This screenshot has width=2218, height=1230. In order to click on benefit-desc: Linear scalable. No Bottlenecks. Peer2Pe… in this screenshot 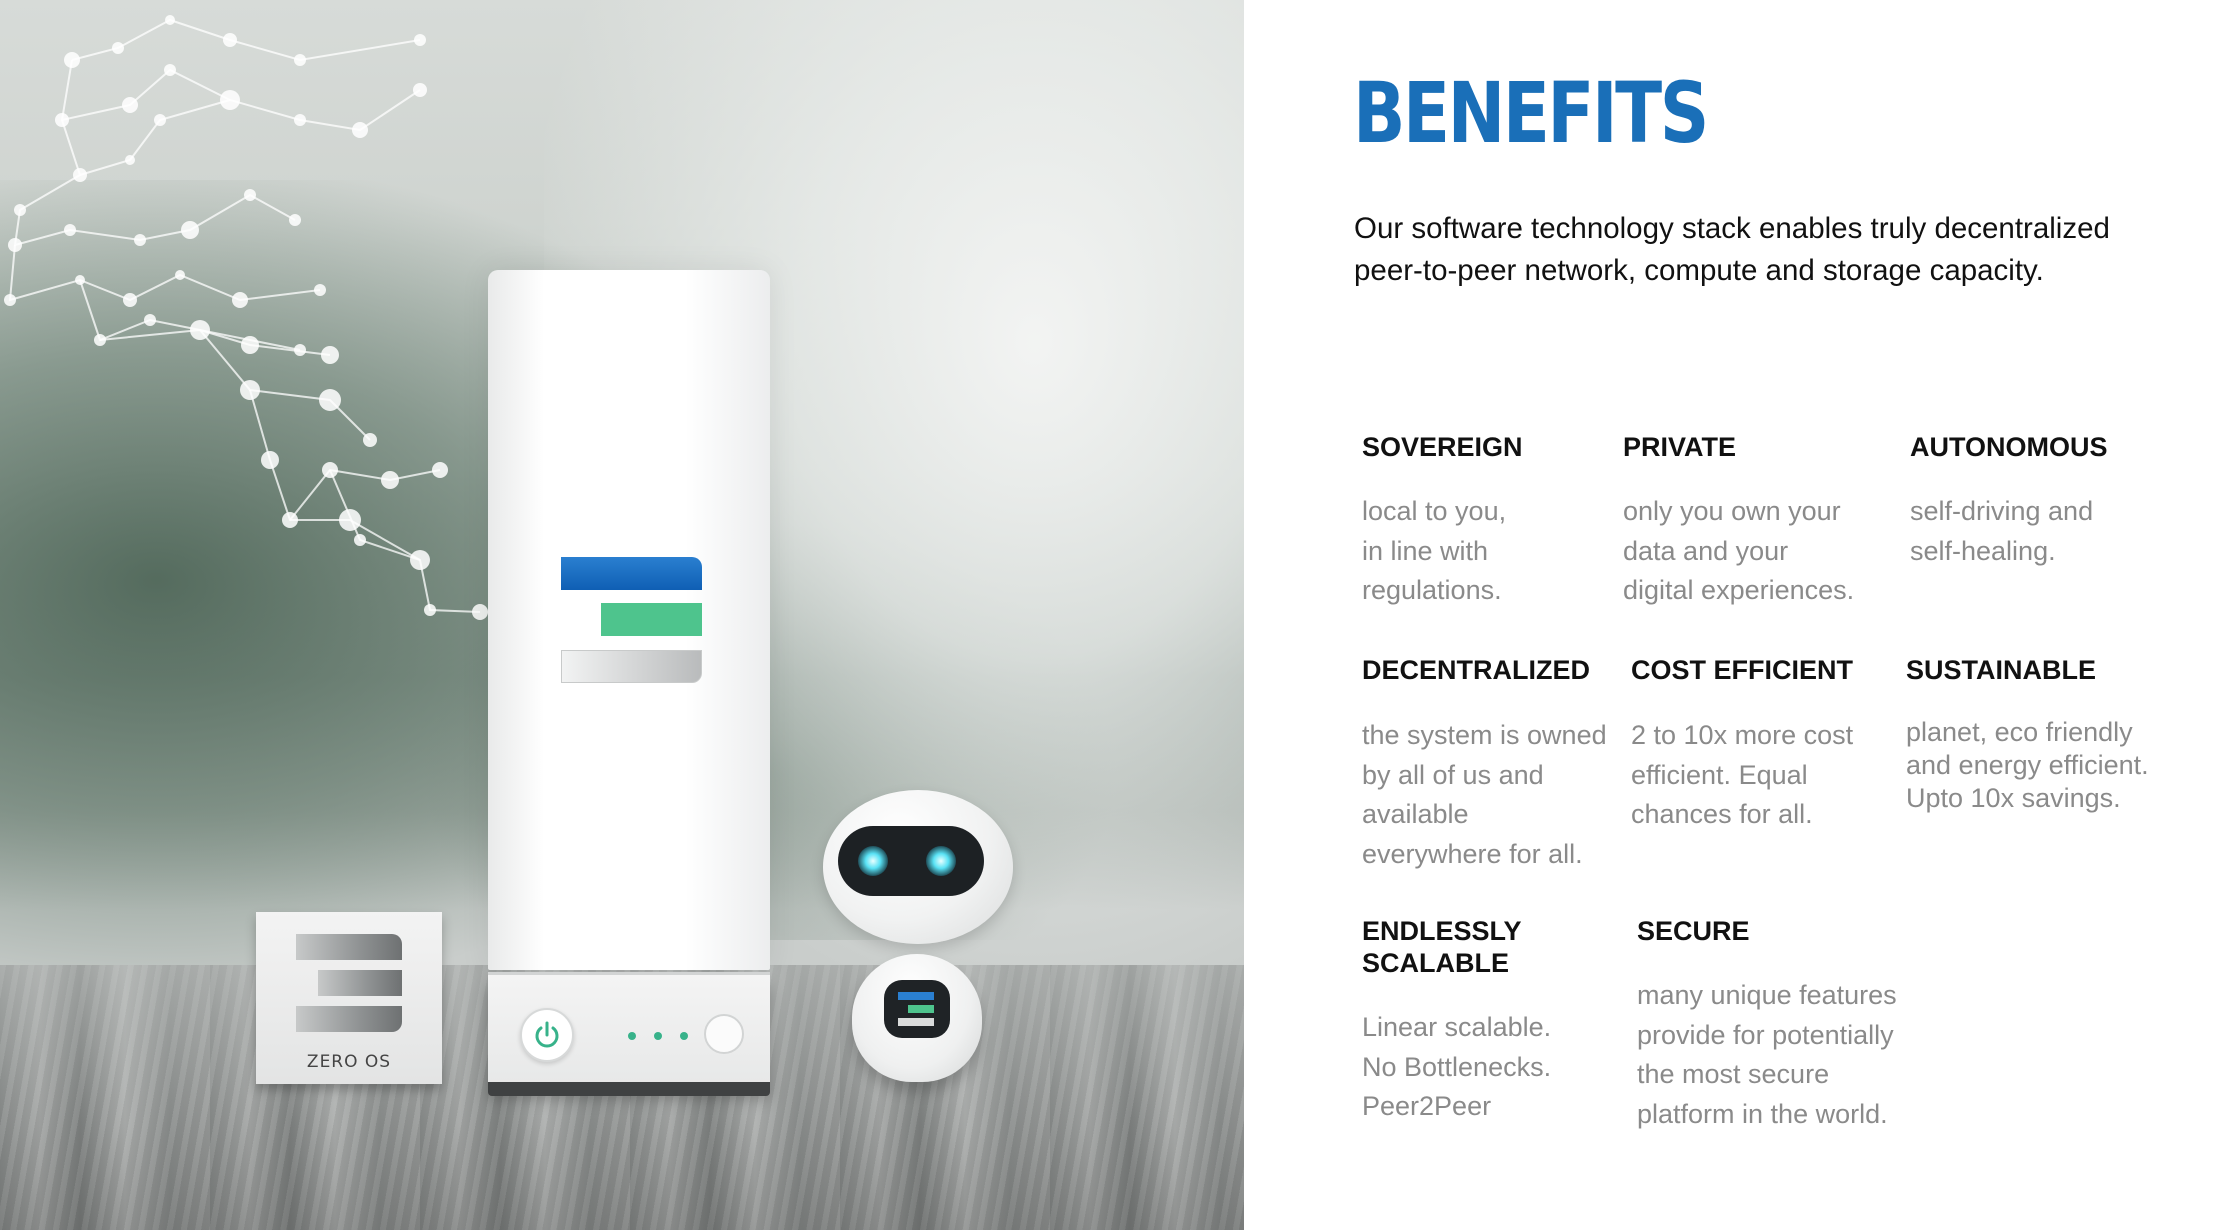, I will do `click(1457, 1066)`.